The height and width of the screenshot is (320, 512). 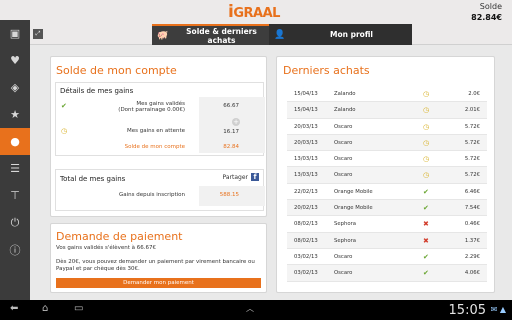 What do you see at coordinates (250, 308) in the screenshot?
I see `chevron-up-icon: ︿` at bounding box center [250, 308].